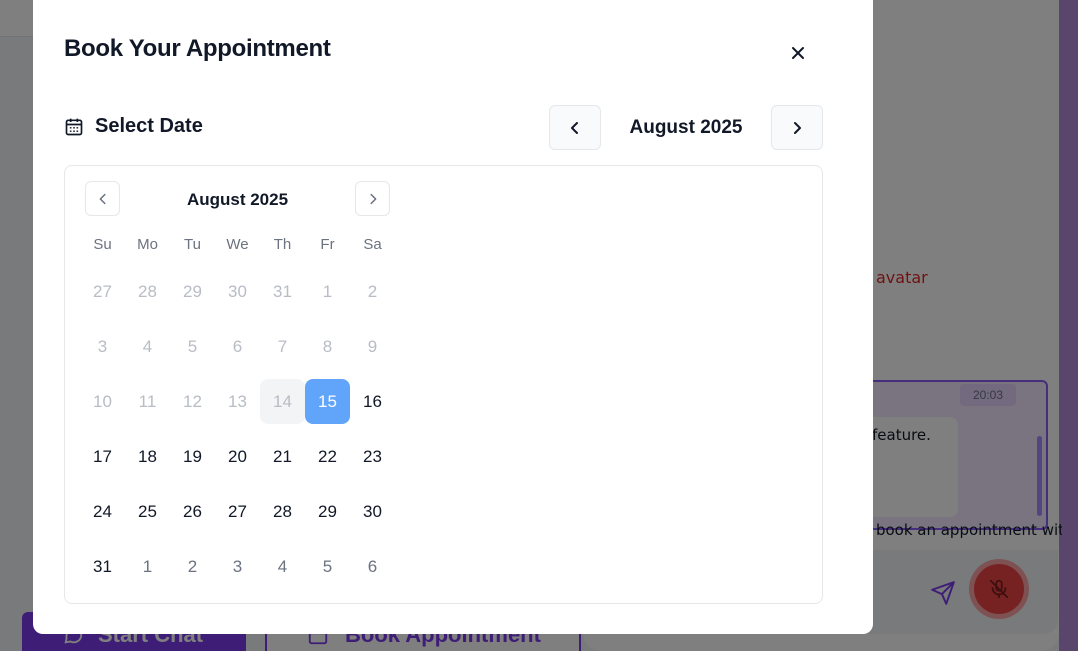 Image resolution: width=1078 pixels, height=651 pixels. What do you see at coordinates (372, 346) in the screenshot?
I see `day-cell: 9` at bounding box center [372, 346].